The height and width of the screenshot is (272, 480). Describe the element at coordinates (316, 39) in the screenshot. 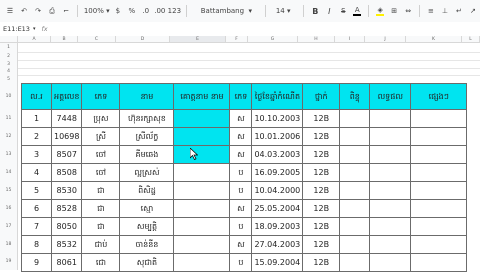

I see `column-header: H` at that location.